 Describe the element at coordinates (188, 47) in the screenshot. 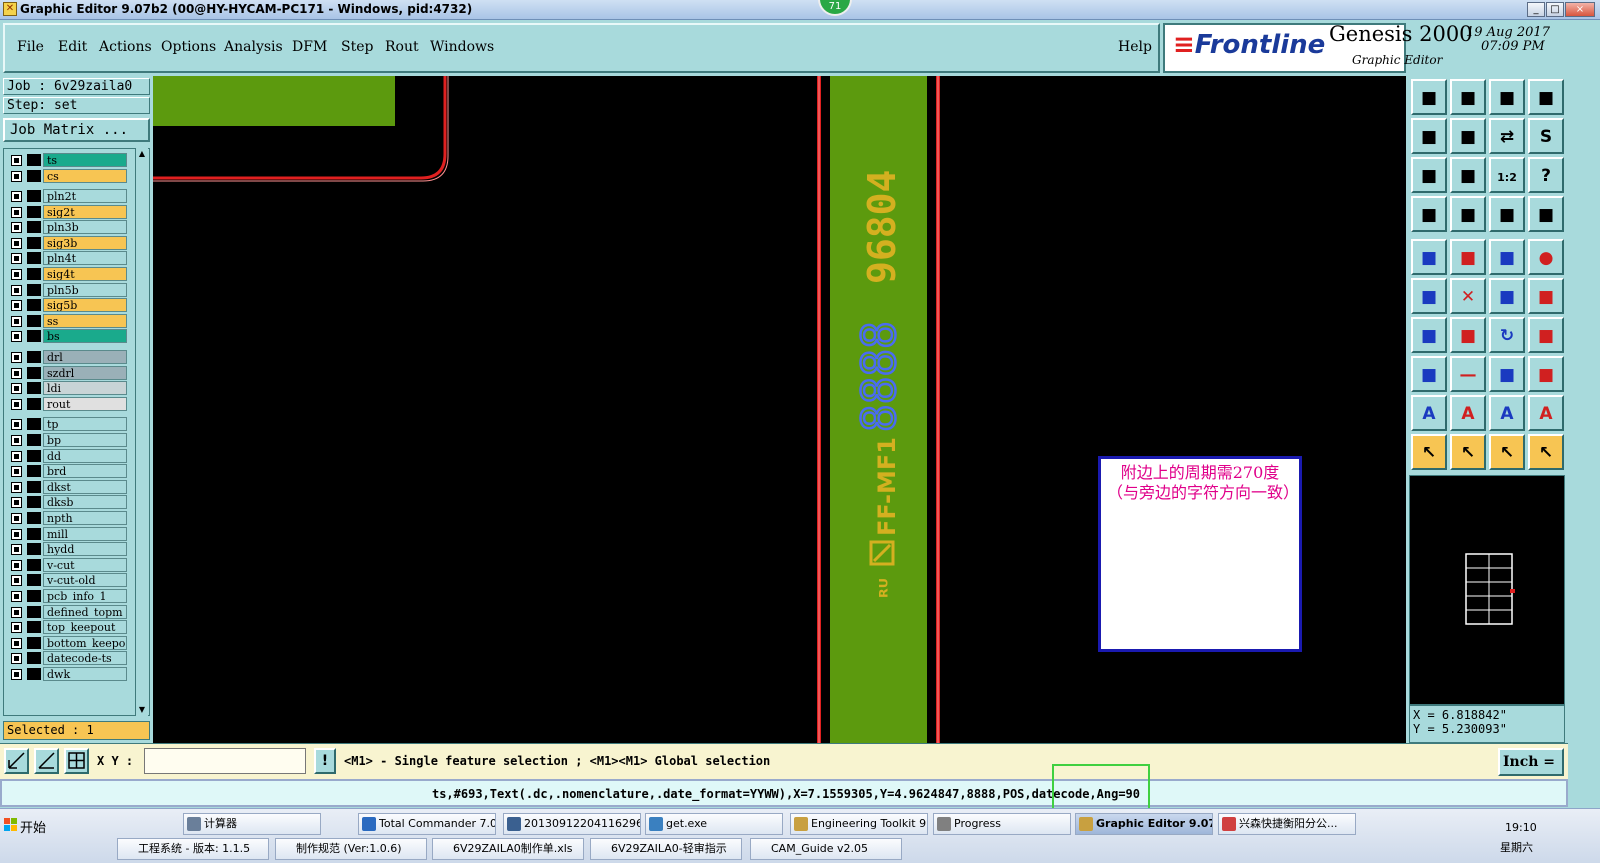

I see `menu-options: Options` at that location.